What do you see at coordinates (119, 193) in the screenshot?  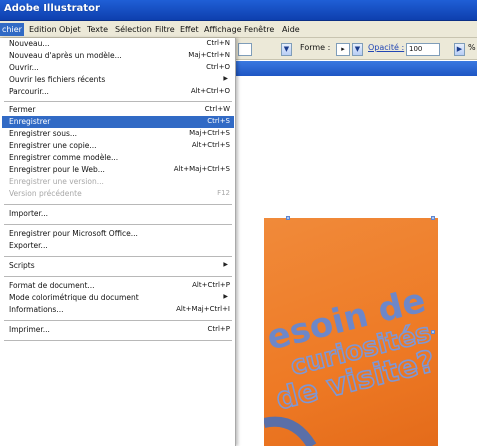 I see `menu-item-version-precedente: Version précédente F12` at bounding box center [119, 193].